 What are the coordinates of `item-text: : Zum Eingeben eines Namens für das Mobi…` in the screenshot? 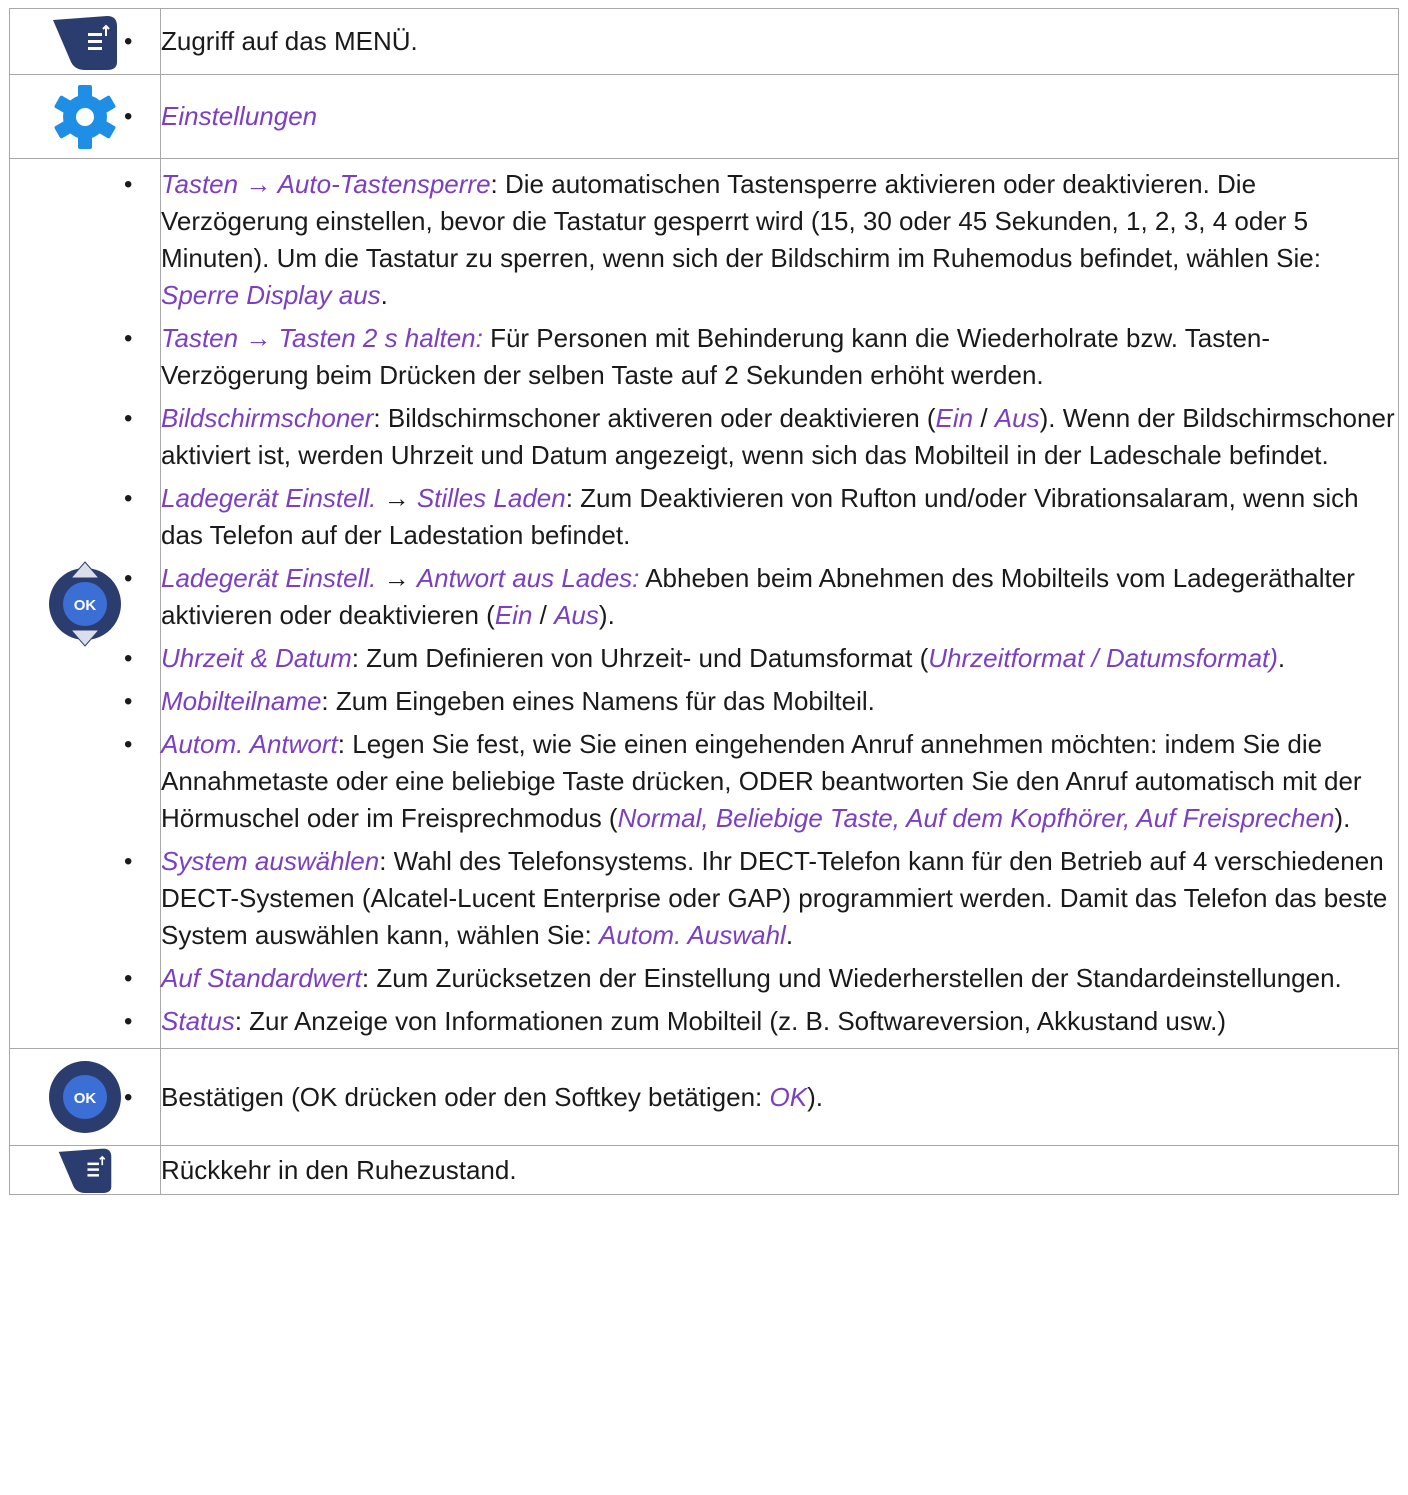 It's located at (598, 701).